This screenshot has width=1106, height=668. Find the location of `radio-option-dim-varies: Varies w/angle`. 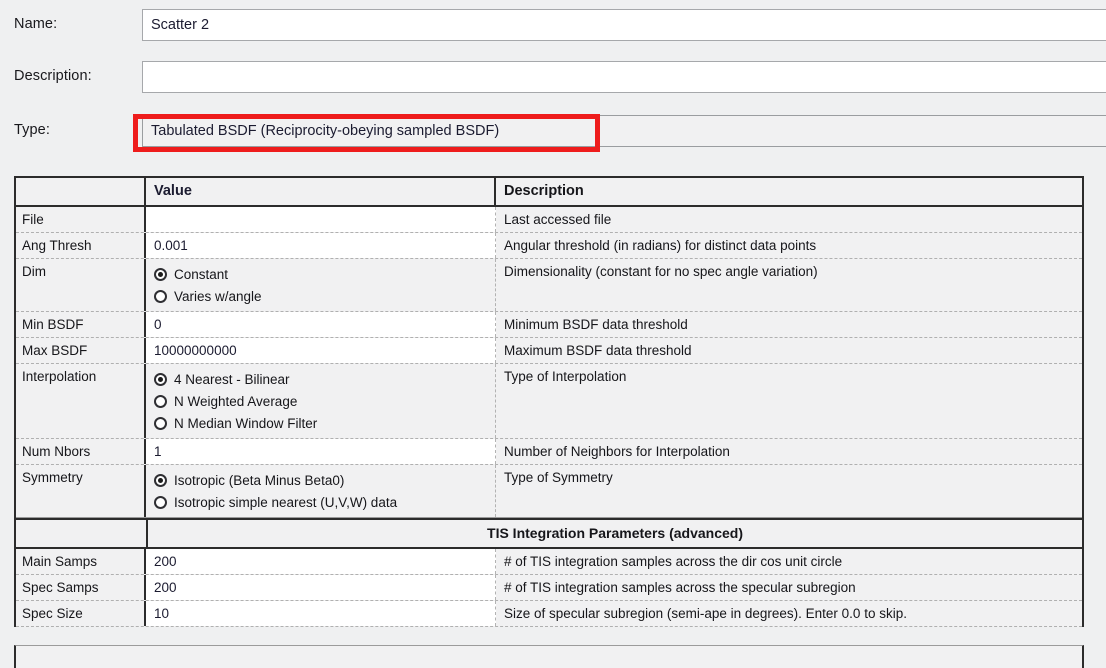

radio-option-dim-varies: Varies w/angle is located at coordinates (324, 296).